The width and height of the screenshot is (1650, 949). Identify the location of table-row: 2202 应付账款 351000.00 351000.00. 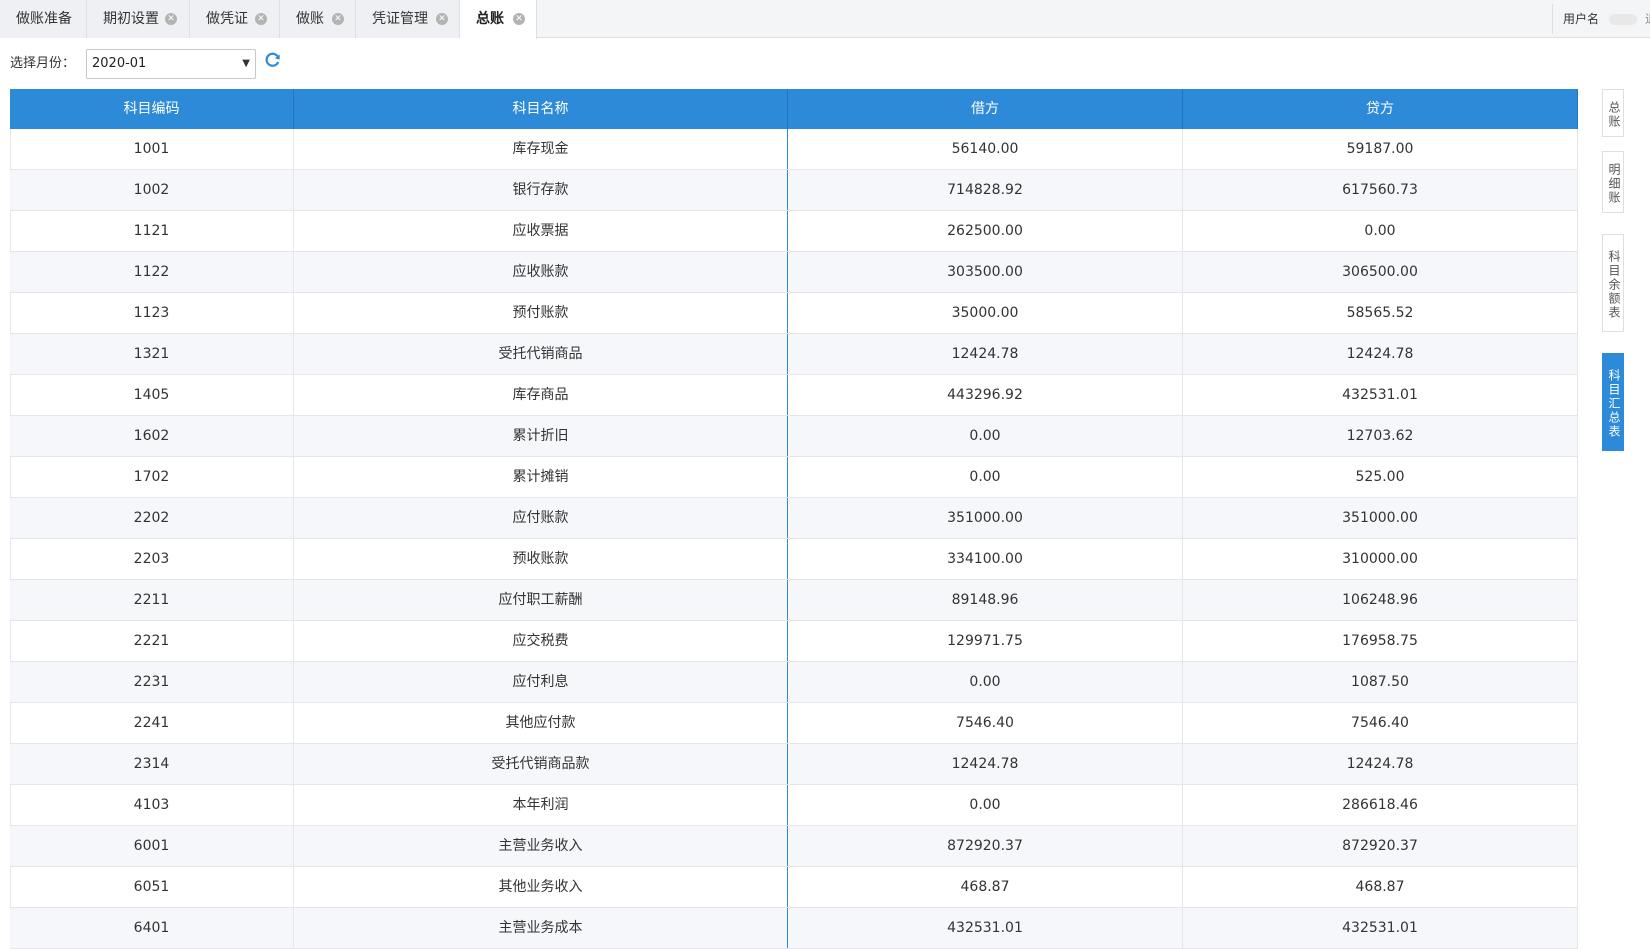
(794, 518).